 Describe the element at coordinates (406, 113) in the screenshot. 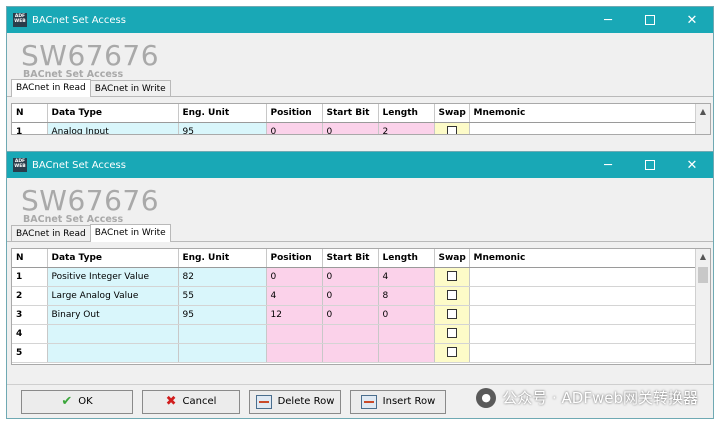

I see `column-header: Length` at that location.